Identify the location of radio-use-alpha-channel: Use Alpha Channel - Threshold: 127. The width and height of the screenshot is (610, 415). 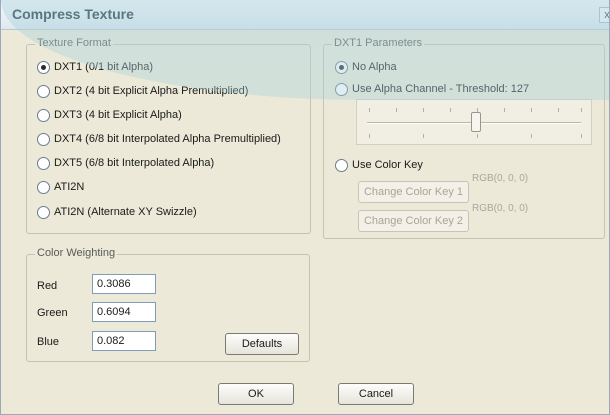
(432, 89).